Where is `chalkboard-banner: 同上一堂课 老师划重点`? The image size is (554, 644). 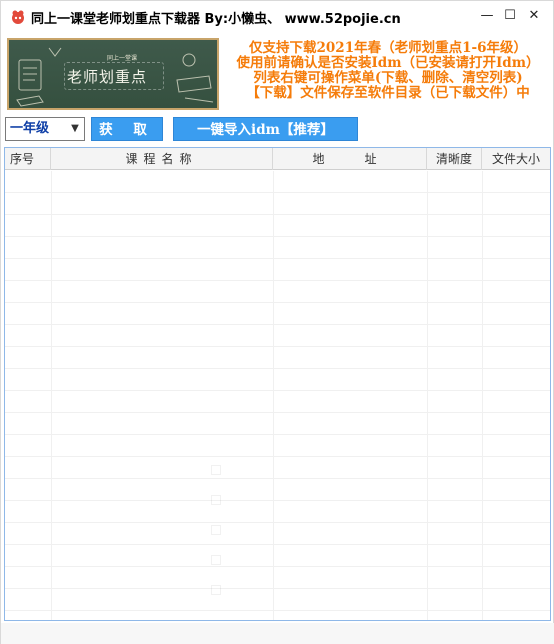 chalkboard-banner: 同上一堂课 老师划重点 is located at coordinates (113, 74).